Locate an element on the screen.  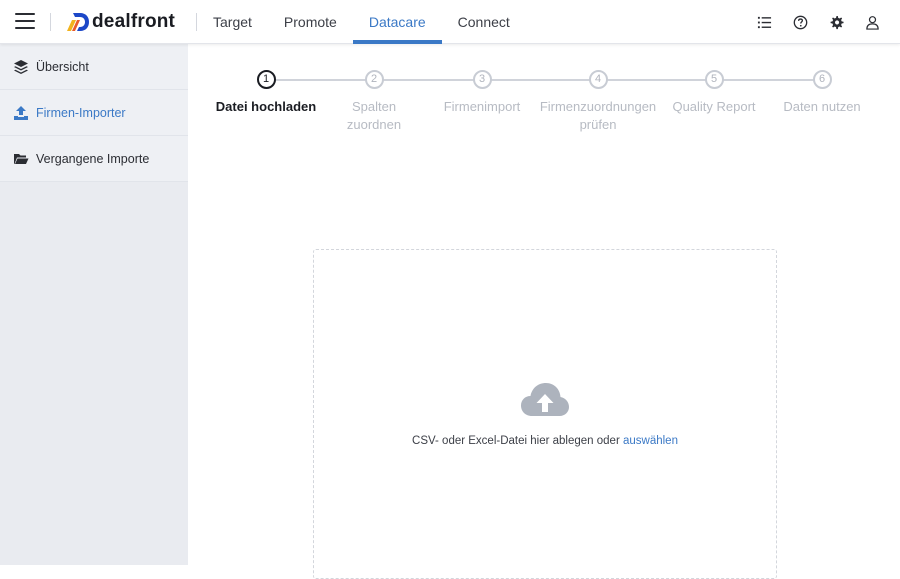
settings-icon is located at coordinates (836, 22).